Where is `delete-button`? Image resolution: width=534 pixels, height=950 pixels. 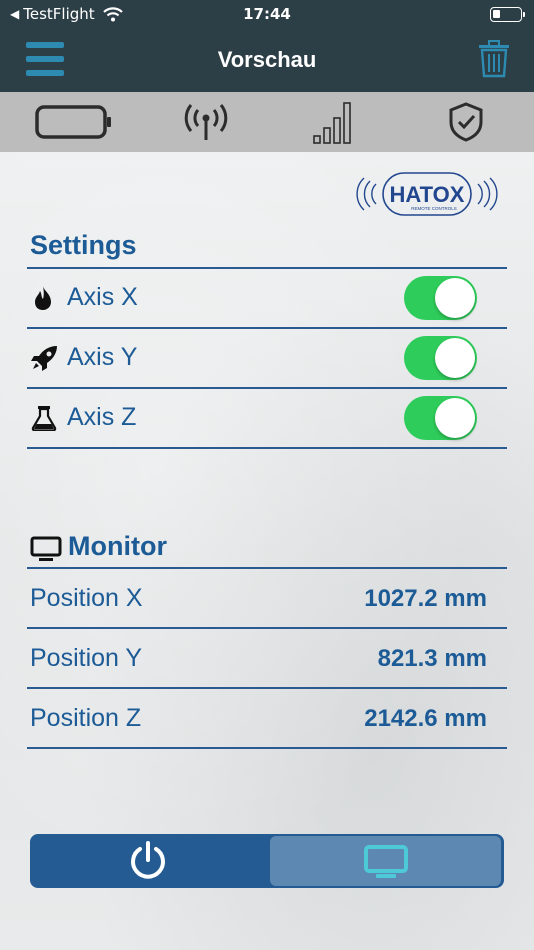
delete-button is located at coordinates (494, 59).